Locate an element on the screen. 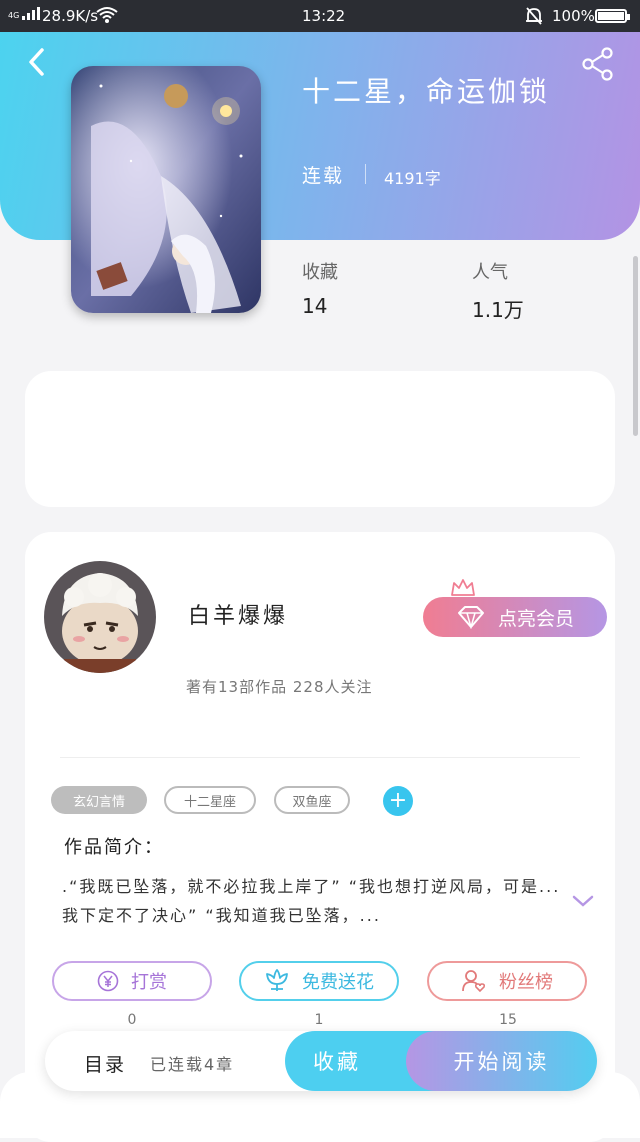 This screenshot has width=640, height=1142. share-icon is located at coordinates (598, 64).